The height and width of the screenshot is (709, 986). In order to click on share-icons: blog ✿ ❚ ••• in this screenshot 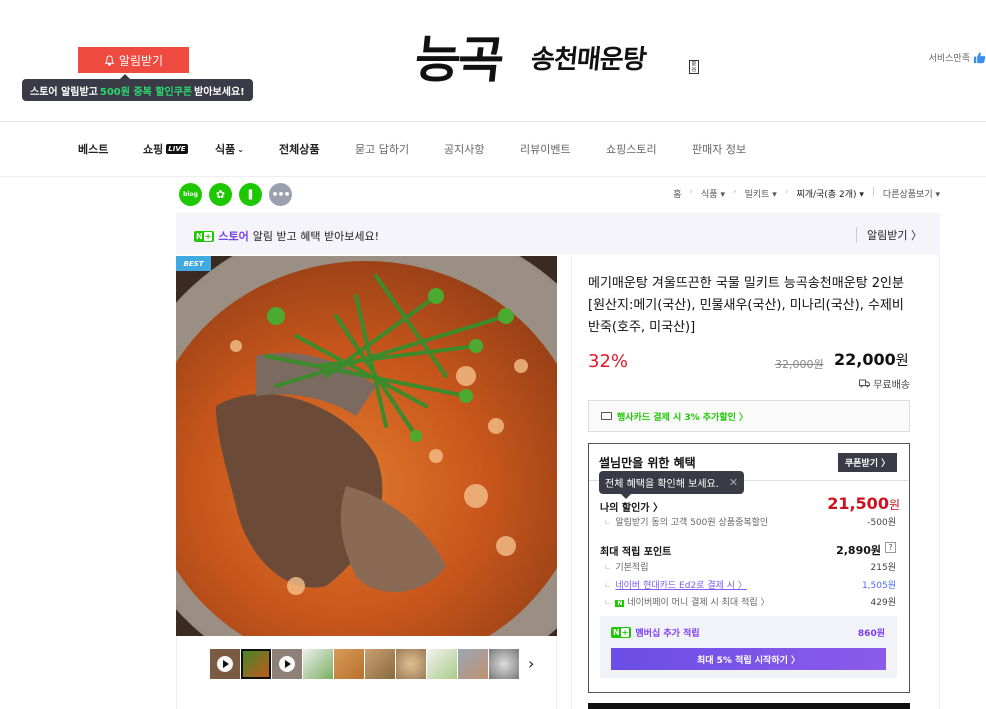, I will do `click(235, 194)`.